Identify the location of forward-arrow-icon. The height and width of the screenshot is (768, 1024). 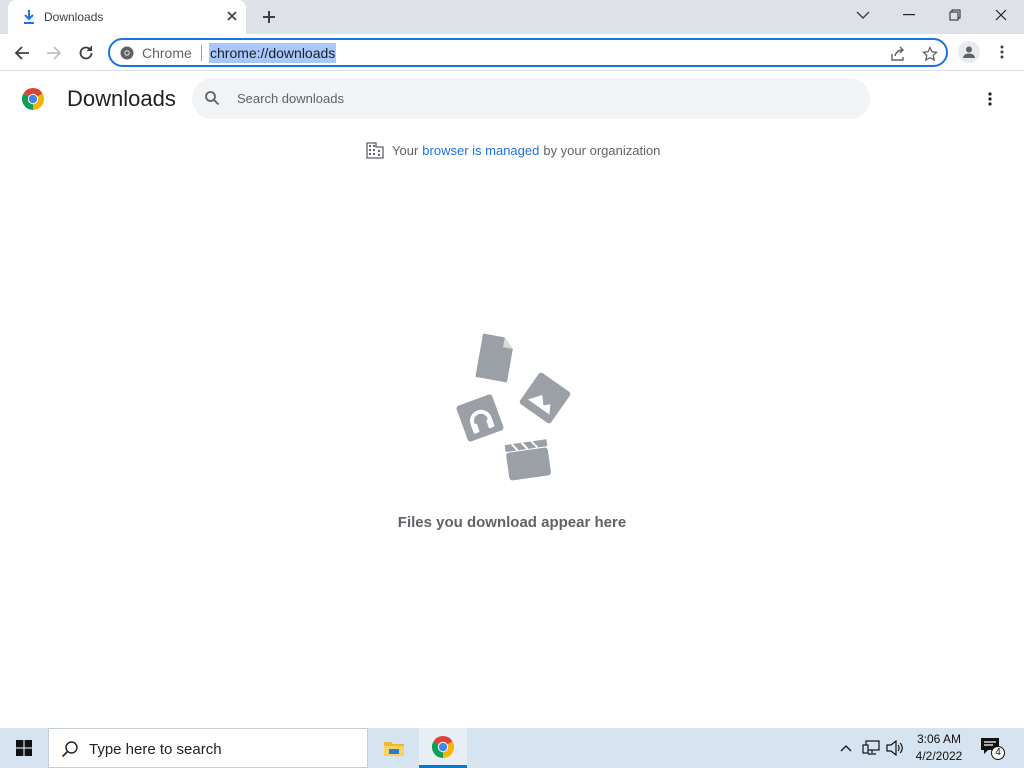
(54, 53).